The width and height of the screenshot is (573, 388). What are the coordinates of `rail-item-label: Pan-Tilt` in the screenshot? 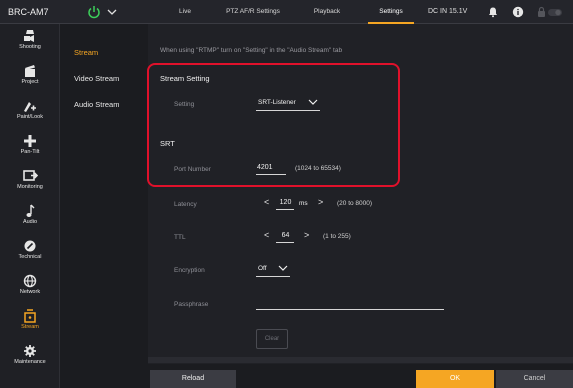 It's located at (30, 152).